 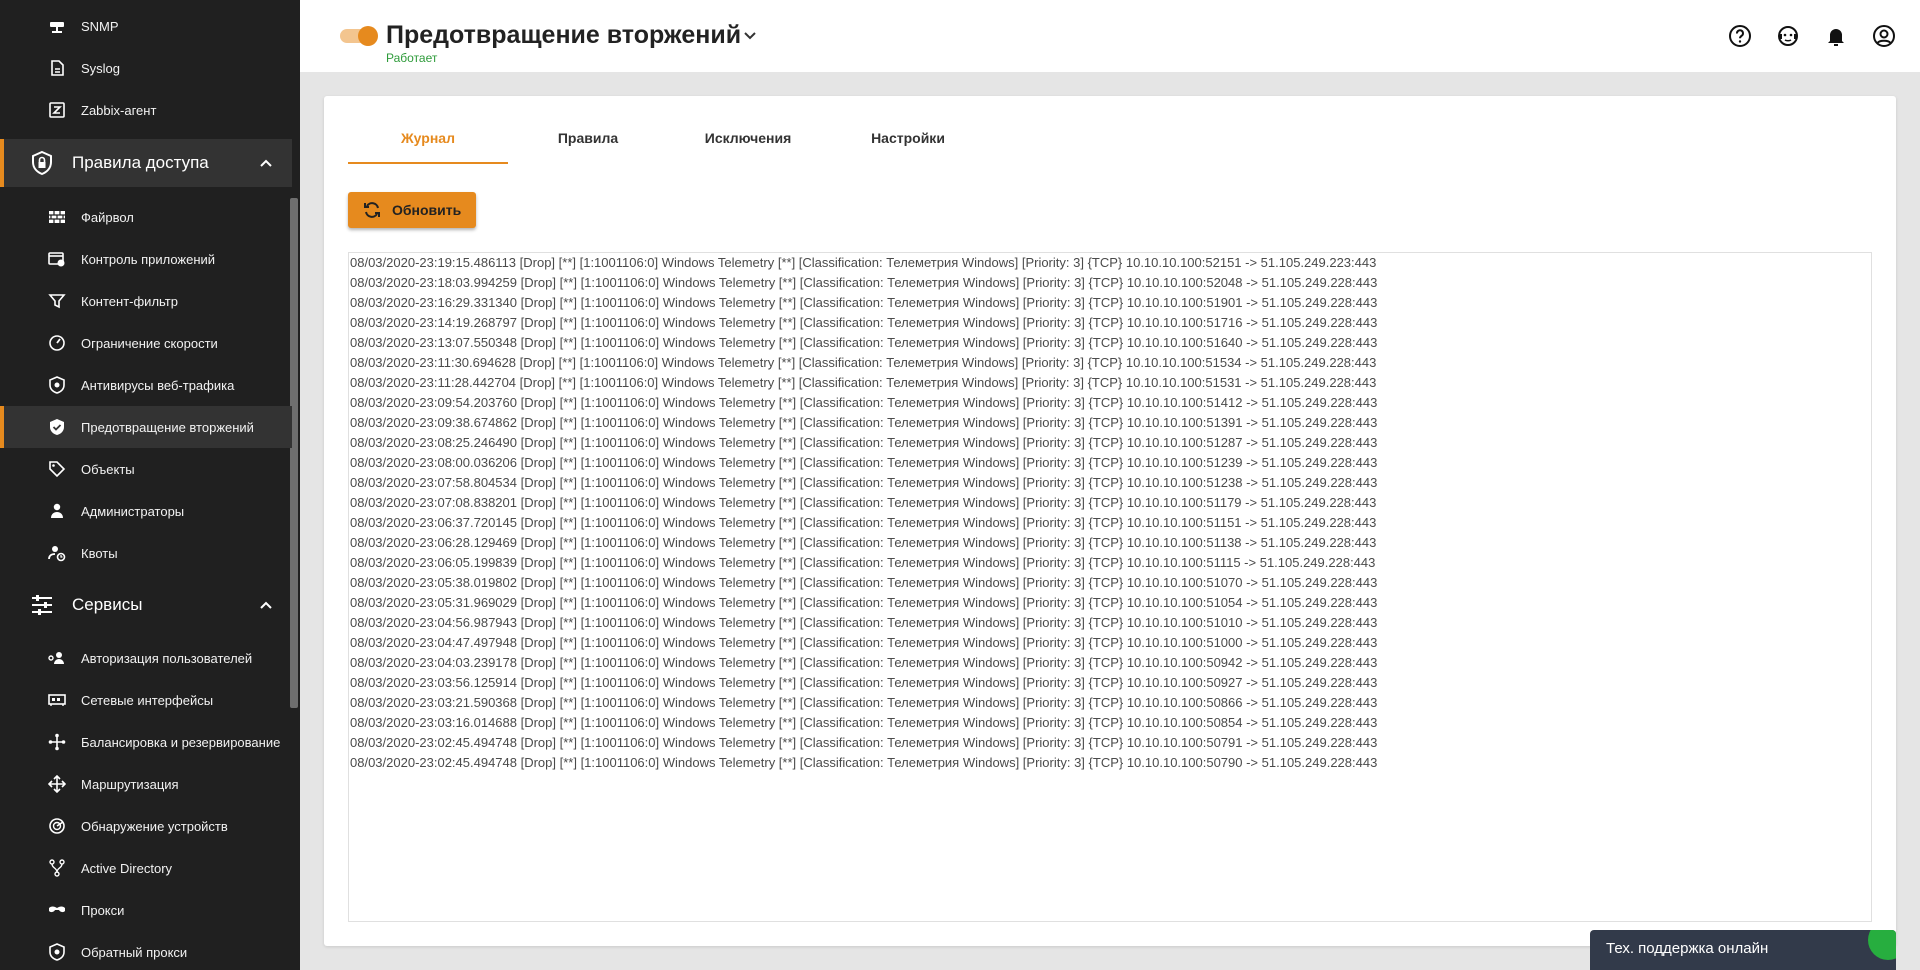 What do you see at coordinates (57, 427) in the screenshot?
I see `shield-check-icon` at bounding box center [57, 427].